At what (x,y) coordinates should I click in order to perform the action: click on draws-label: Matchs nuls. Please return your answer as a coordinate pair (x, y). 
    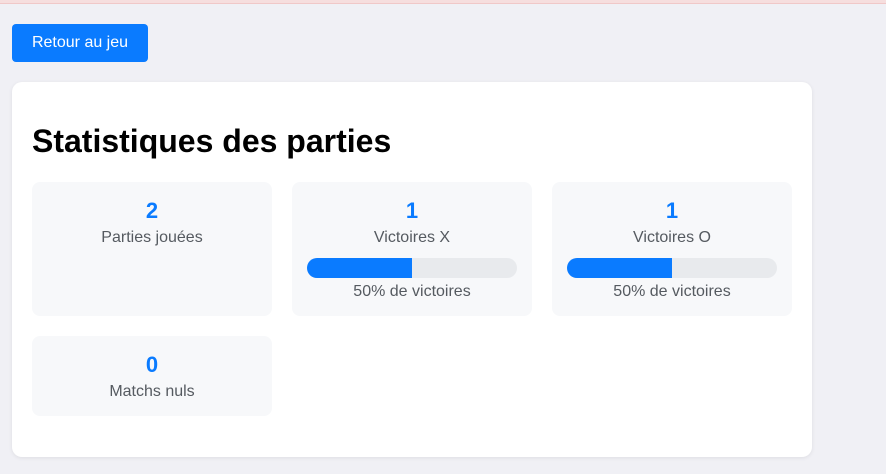
    Looking at the image, I should click on (152, 391).